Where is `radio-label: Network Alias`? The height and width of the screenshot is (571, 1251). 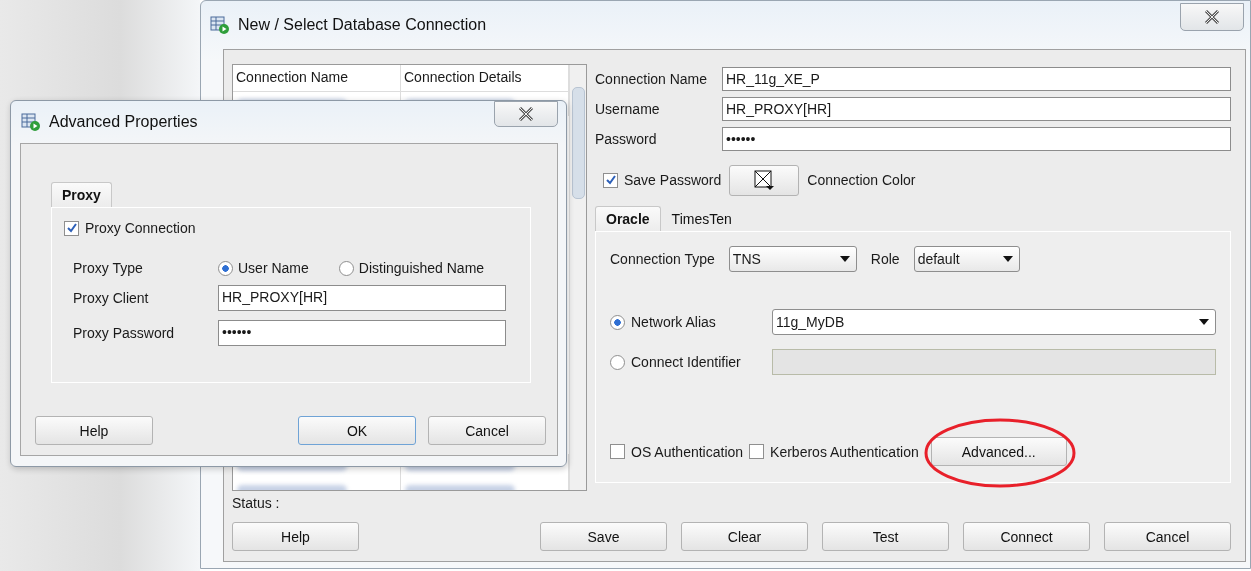 radio-label: Network Alias is located at coordinates (674, 322).